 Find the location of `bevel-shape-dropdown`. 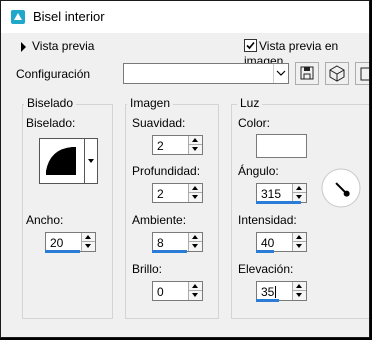

bevel-shape-dropdown is located at coordinates (91, 161).